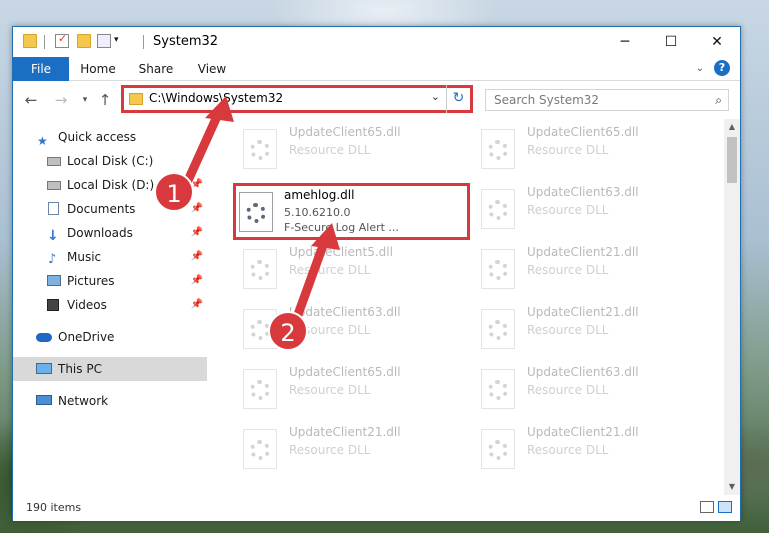  Describe the element at coordinates (376, 69) in the screenshot. I see `ribbon: File Home Share View ⌄ ?` at that location.